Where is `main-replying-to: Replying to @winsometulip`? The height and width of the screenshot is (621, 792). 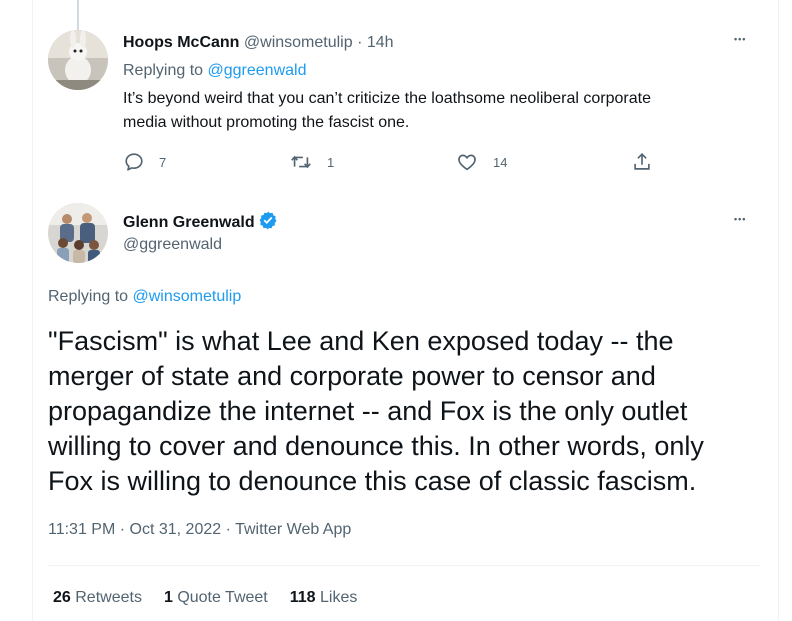 main-replying-to: Replying to @winsometulip is located at coordinates (144, 297).